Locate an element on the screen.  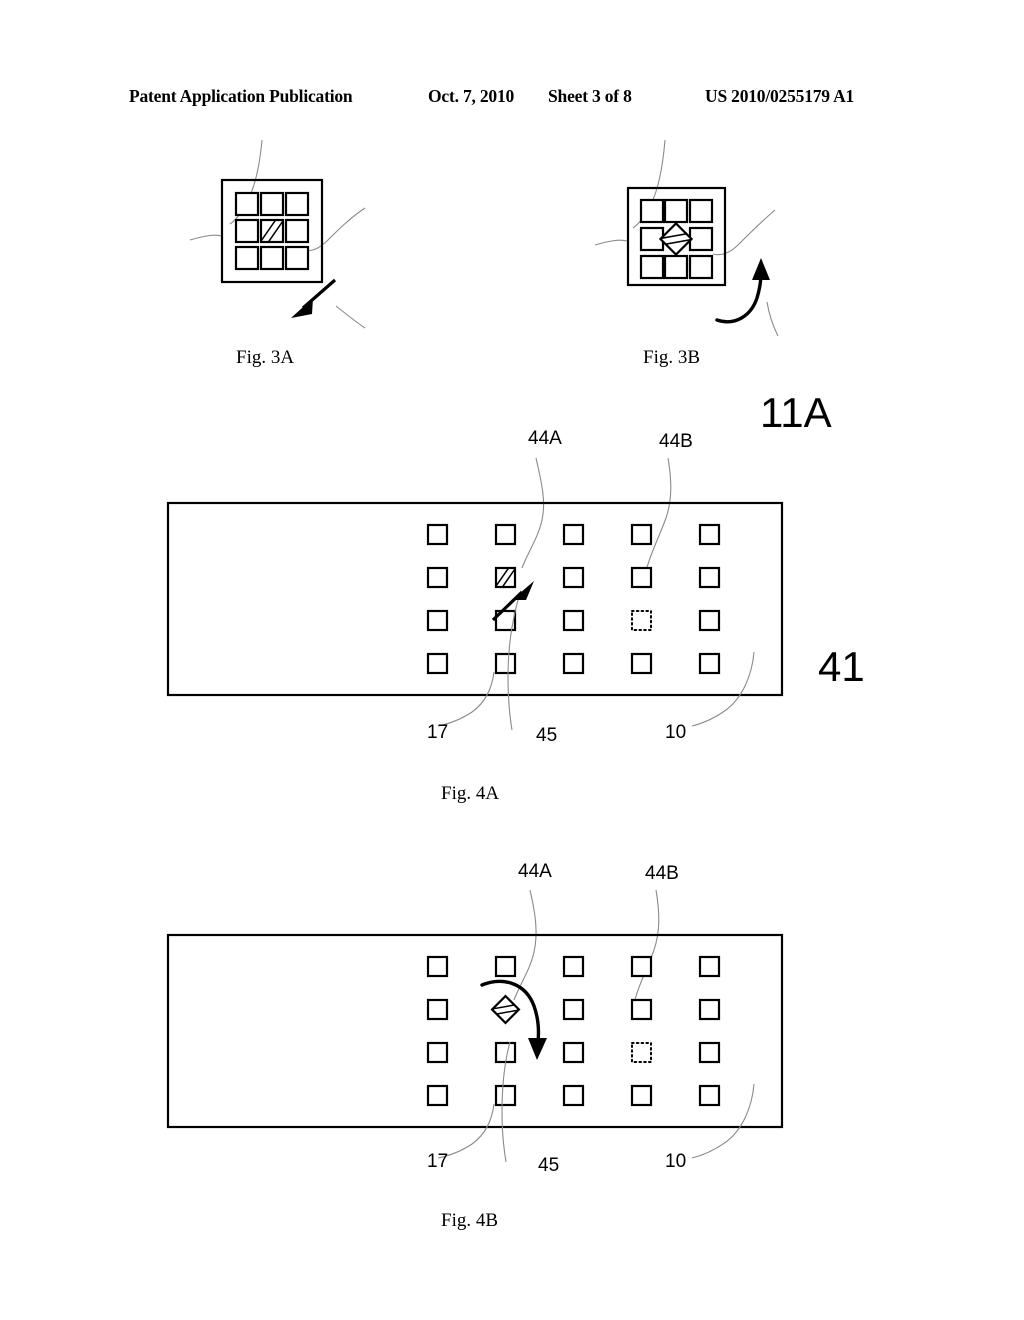
figure-4a-drawing is located at coordinates (475, 594).